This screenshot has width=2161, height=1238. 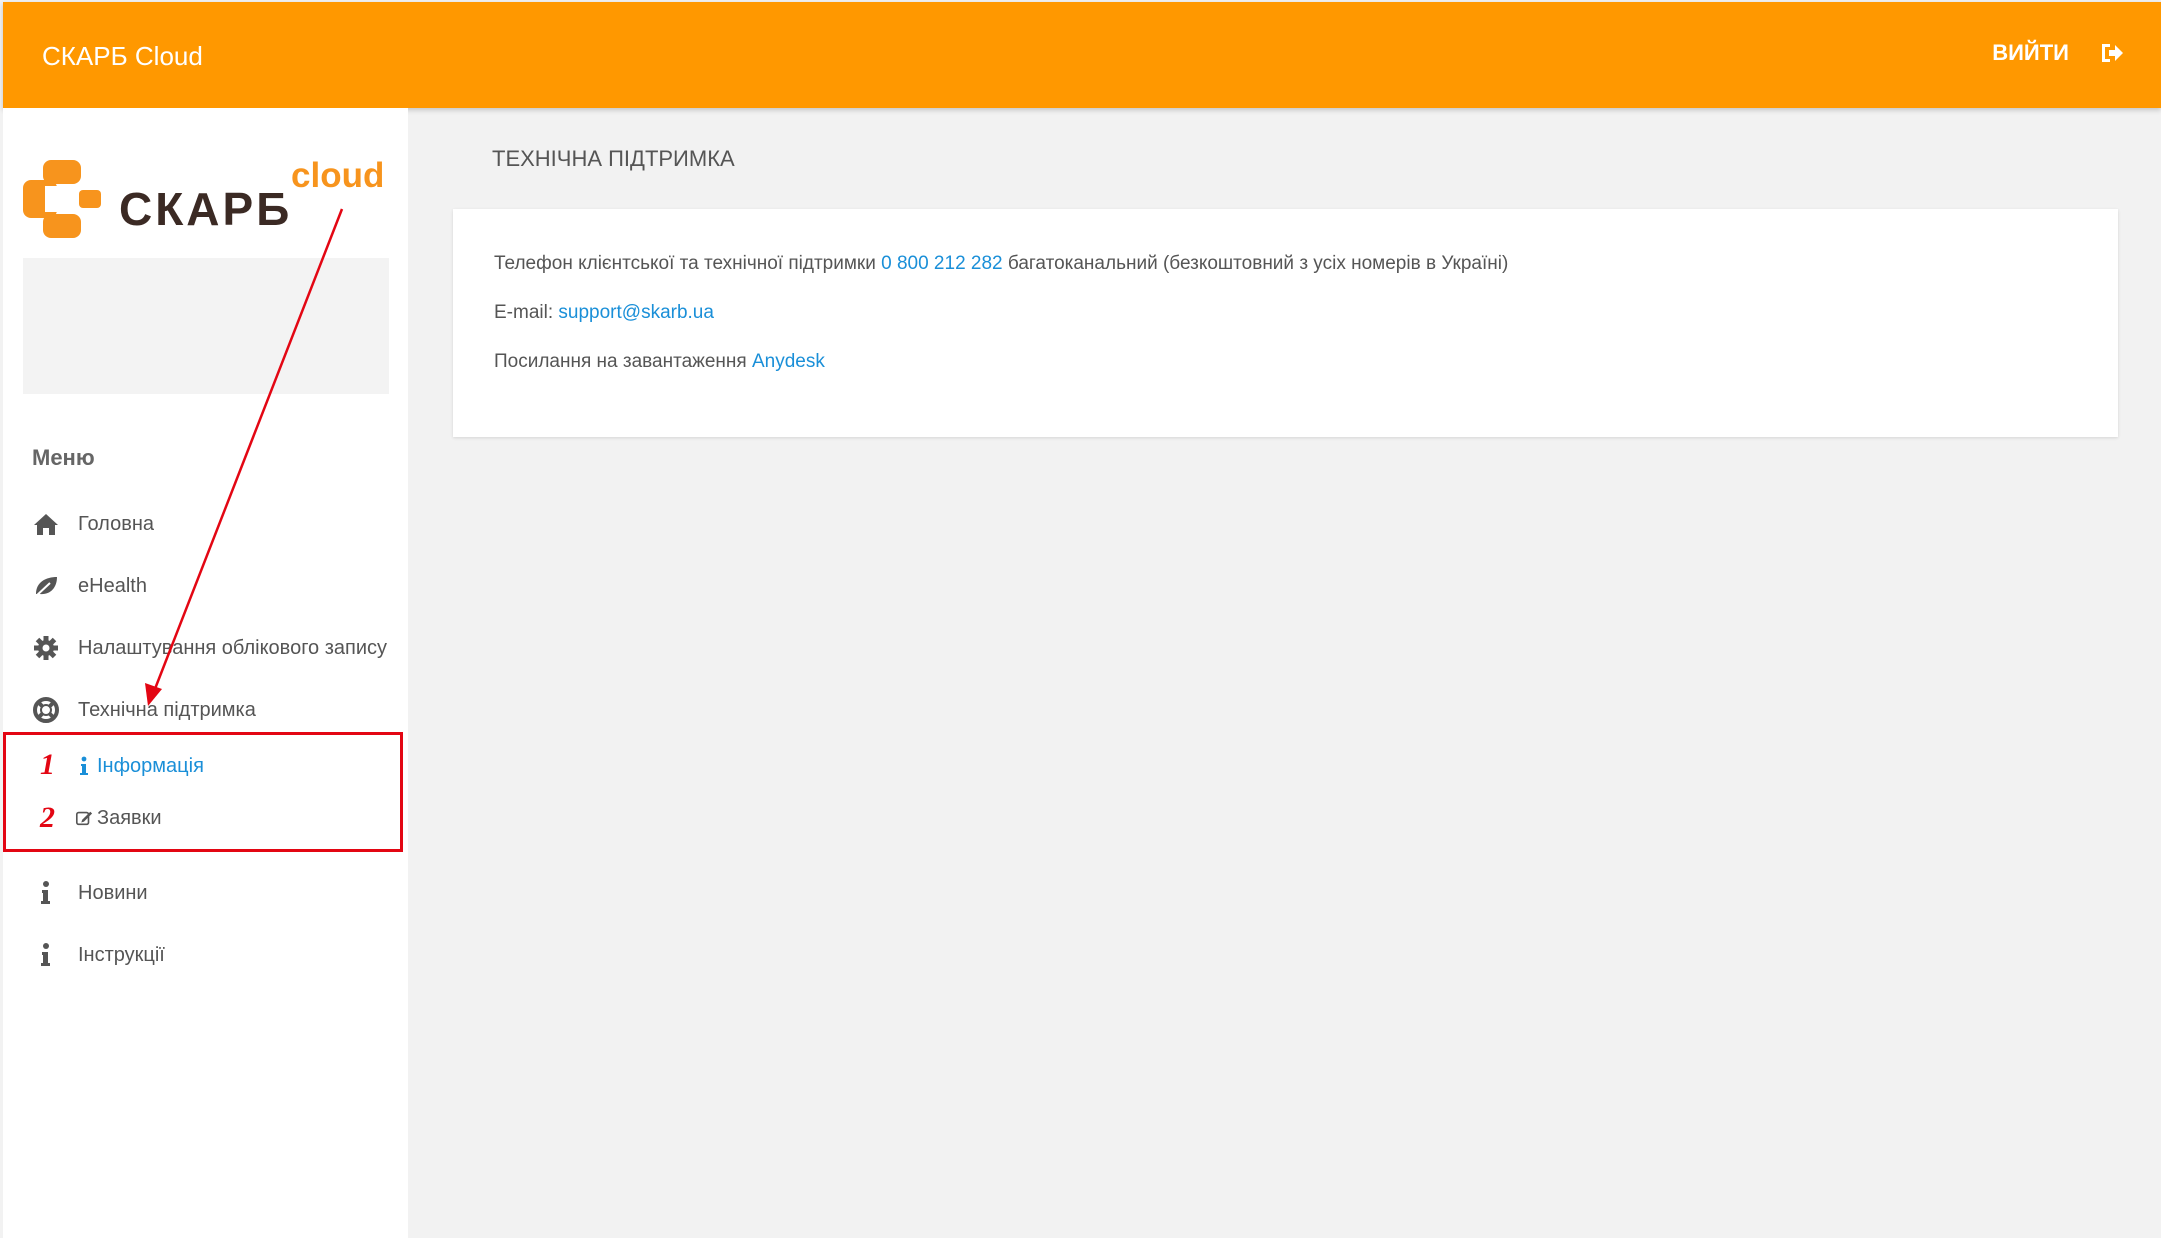 What do you see at coordinates (63, 457) in the screenshot?
I see `menu-title: Меню` at bounding box center [63, 457].